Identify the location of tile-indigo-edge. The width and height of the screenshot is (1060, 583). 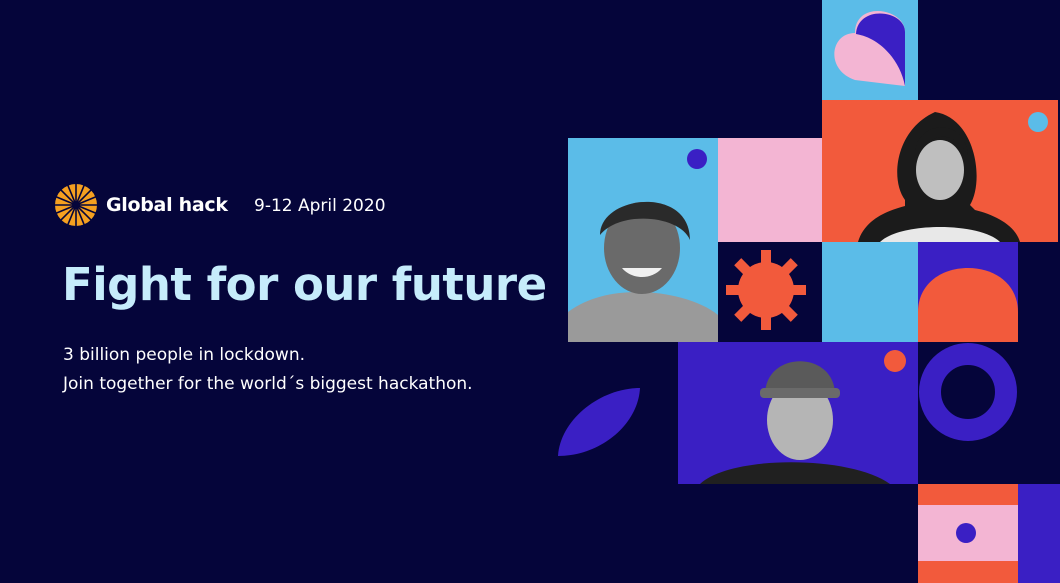
(1039, 533).